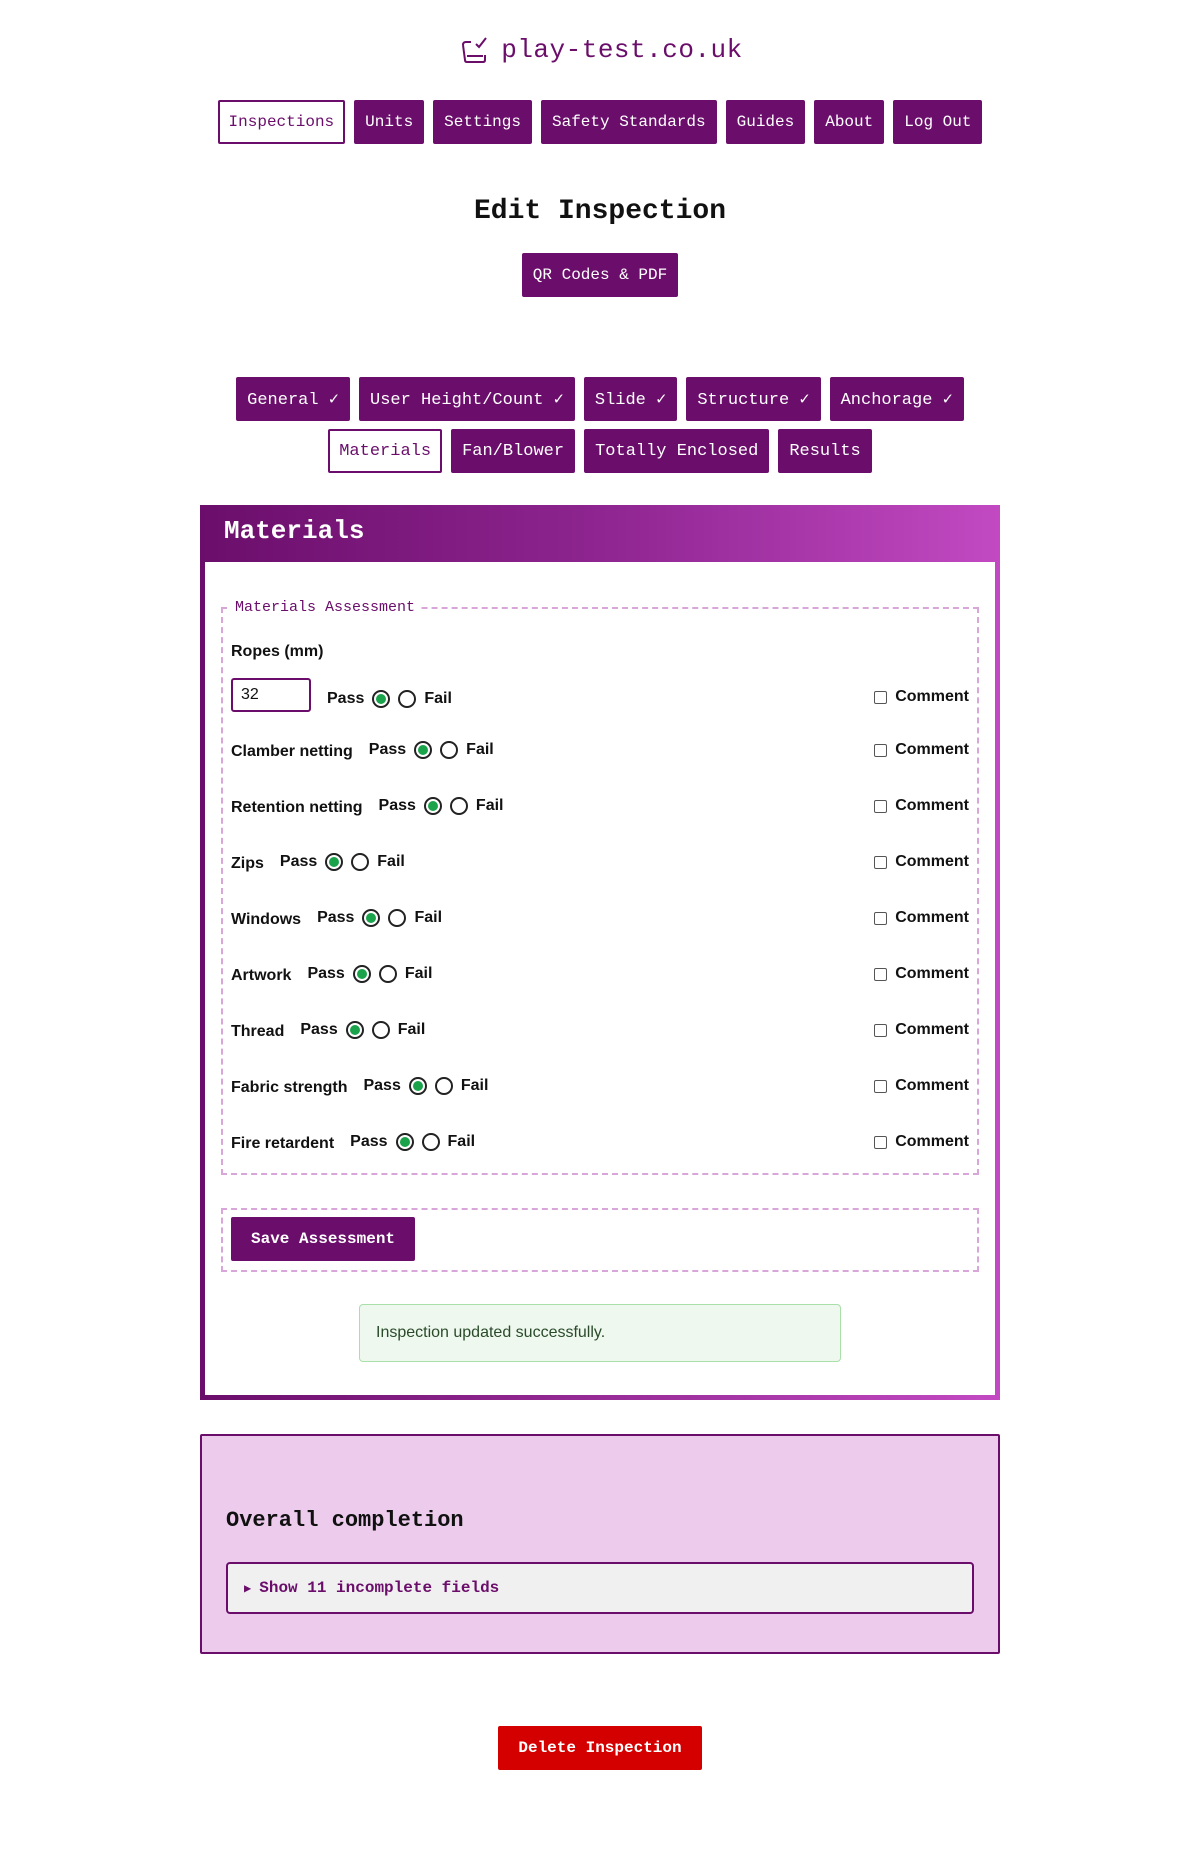 The image size is (1200, 1851). What do you see at coordinates (293, 399) in the screenshot?
I see `tab-general: General ✓` at bounding box center [293, 399].